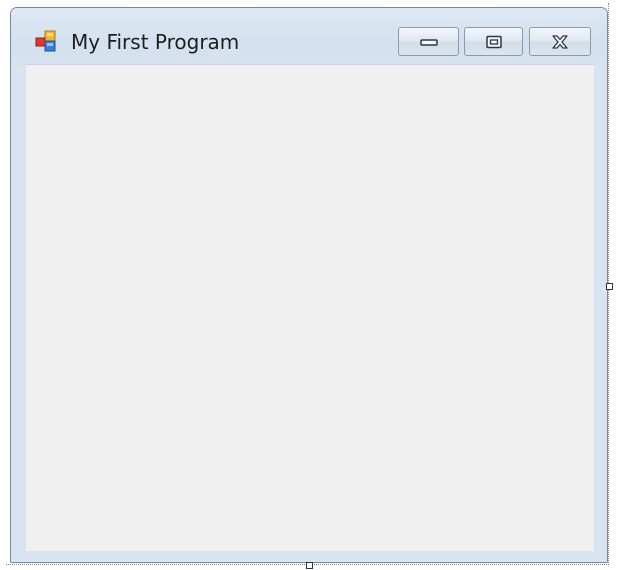 Image resolution: width=618 pixels, height=570 pixels. What do you see at coordinates (309, 565) in the screenshot?
I see `resize-handle-bottom` at bounding box center [309, 565].